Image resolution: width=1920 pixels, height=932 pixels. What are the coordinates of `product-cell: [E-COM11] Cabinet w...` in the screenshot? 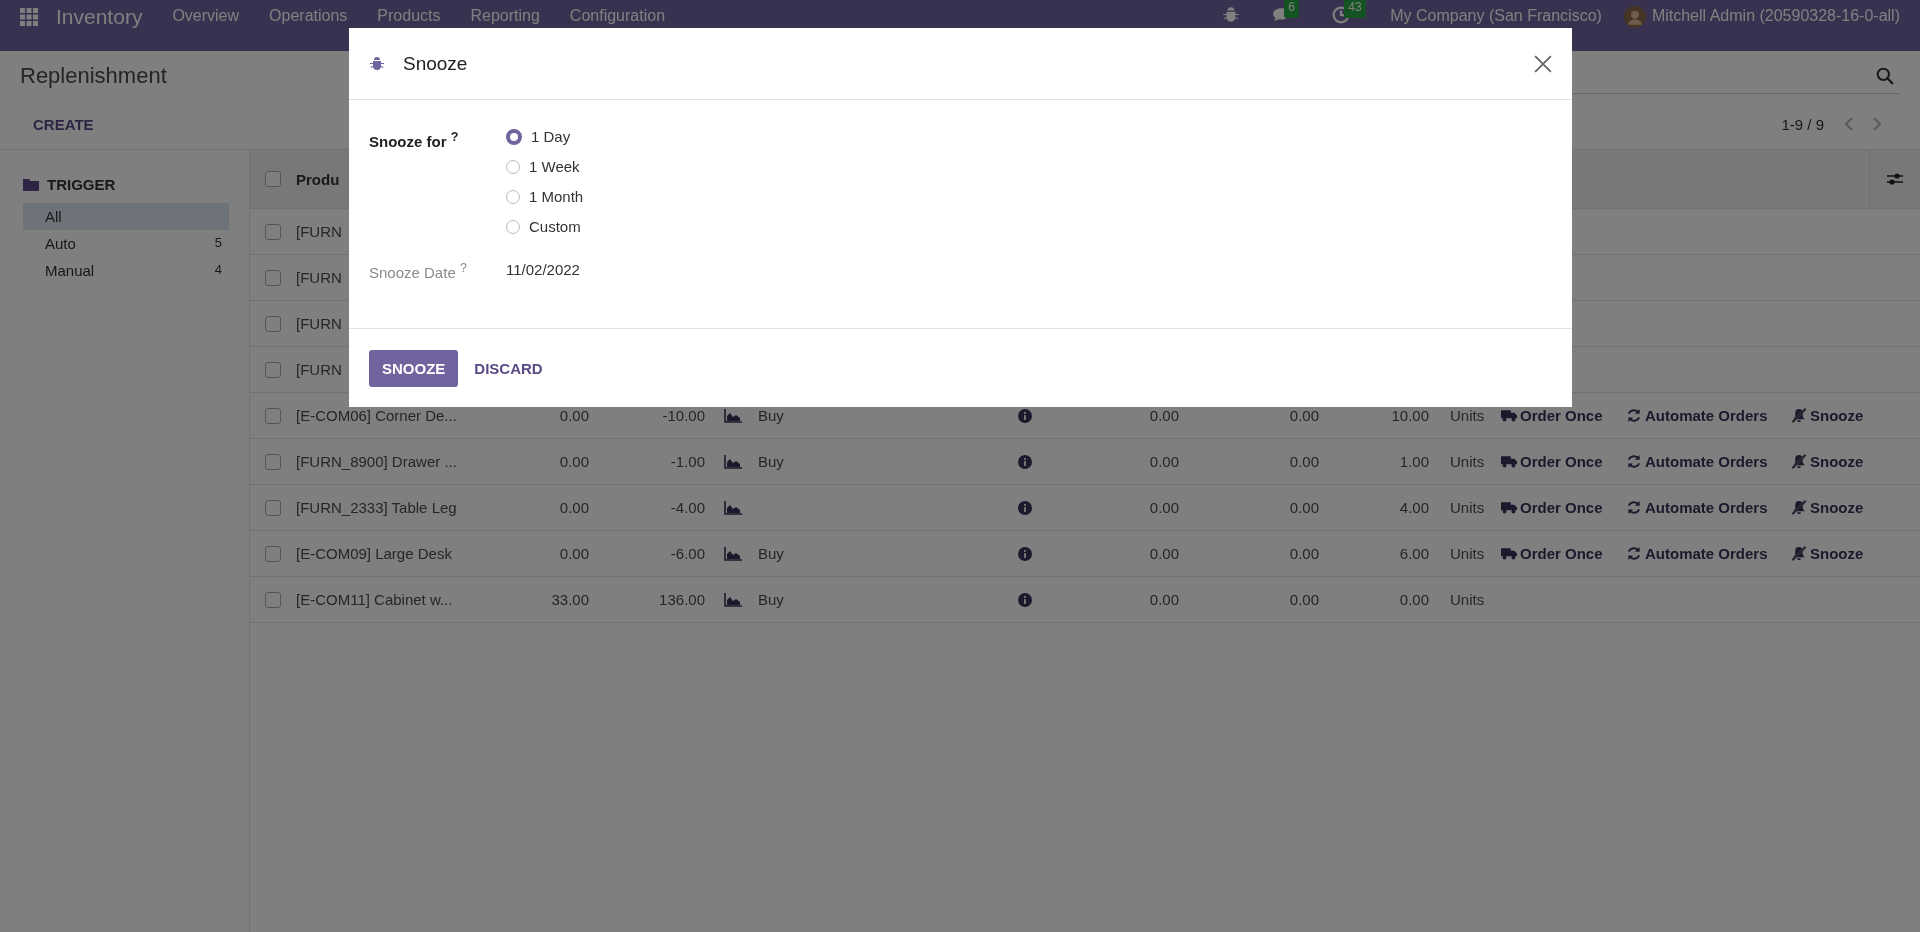 It's located at (374, 599).